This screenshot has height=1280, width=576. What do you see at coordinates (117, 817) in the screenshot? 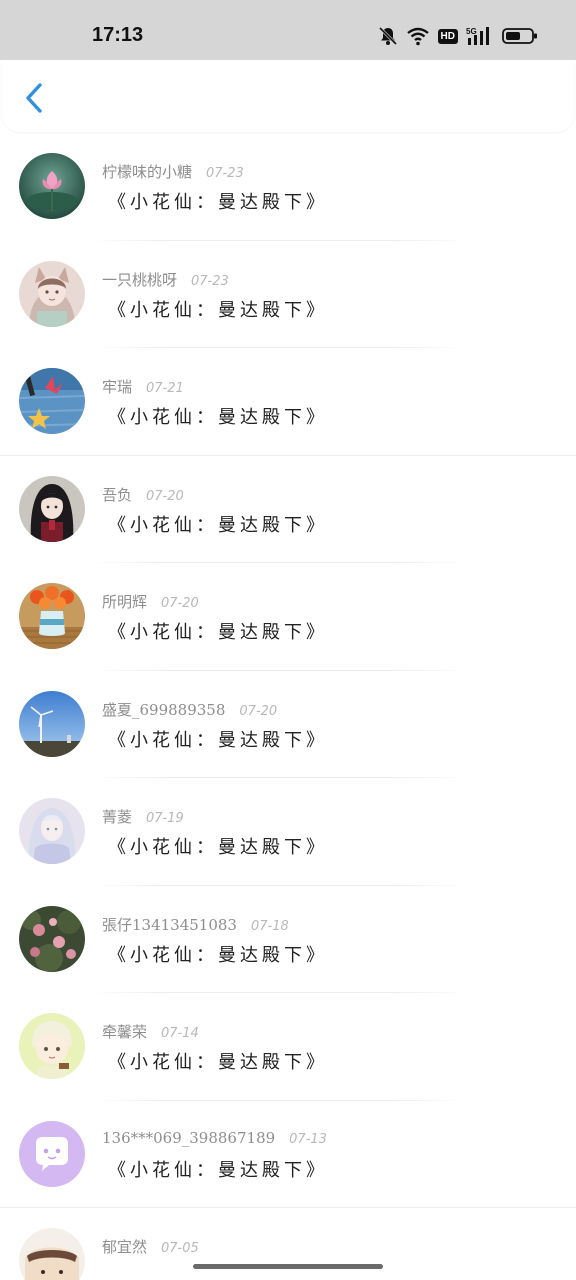
I see `user-name-text: 菁菱` at bounding box center [117, 817].